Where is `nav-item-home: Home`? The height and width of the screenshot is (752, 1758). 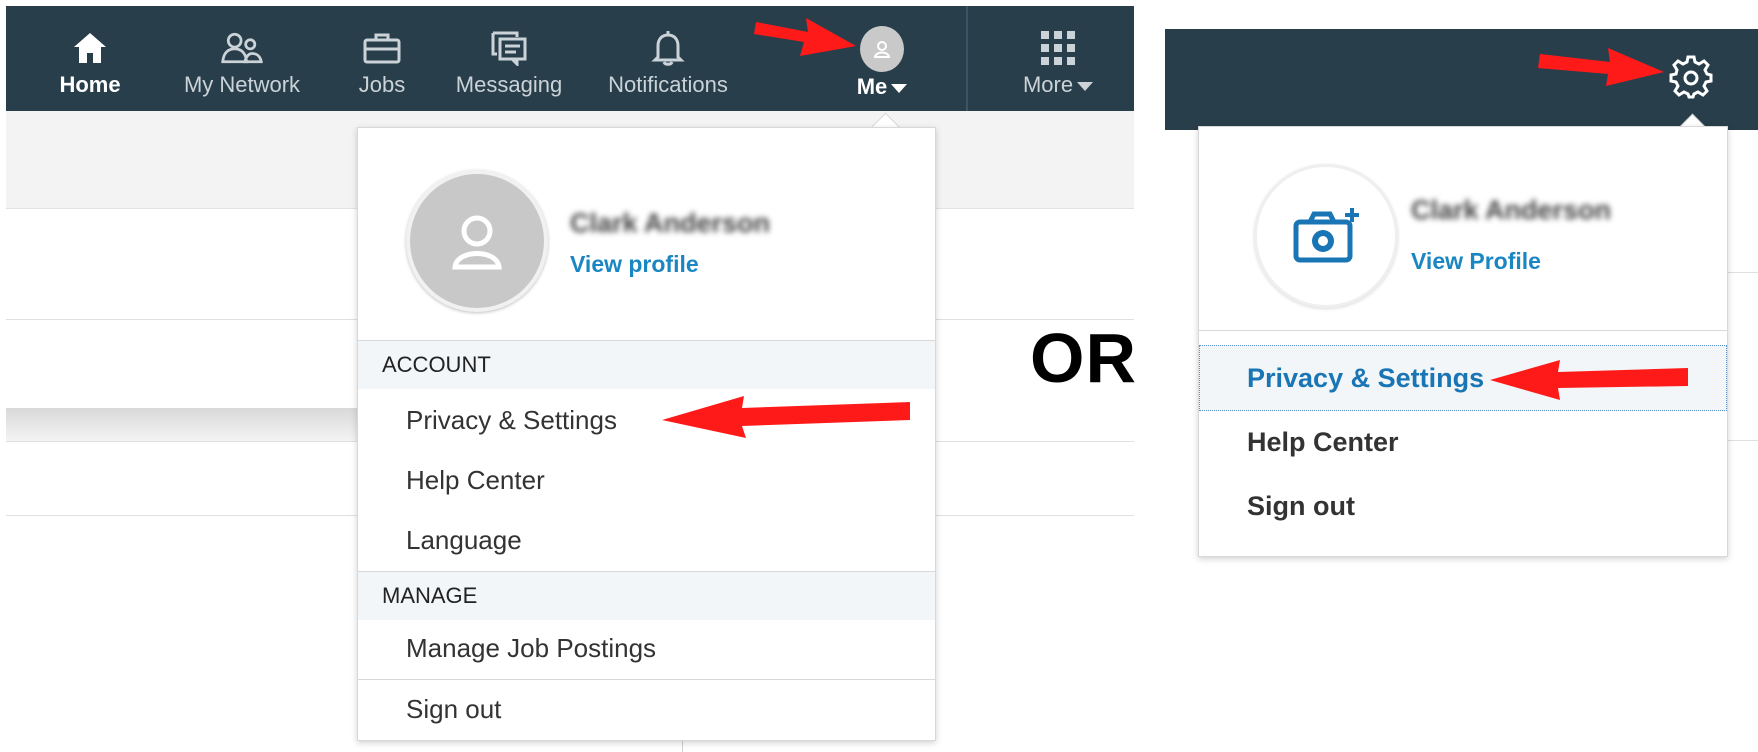
nav-item-home: Home is located at coordinates (90, 58).